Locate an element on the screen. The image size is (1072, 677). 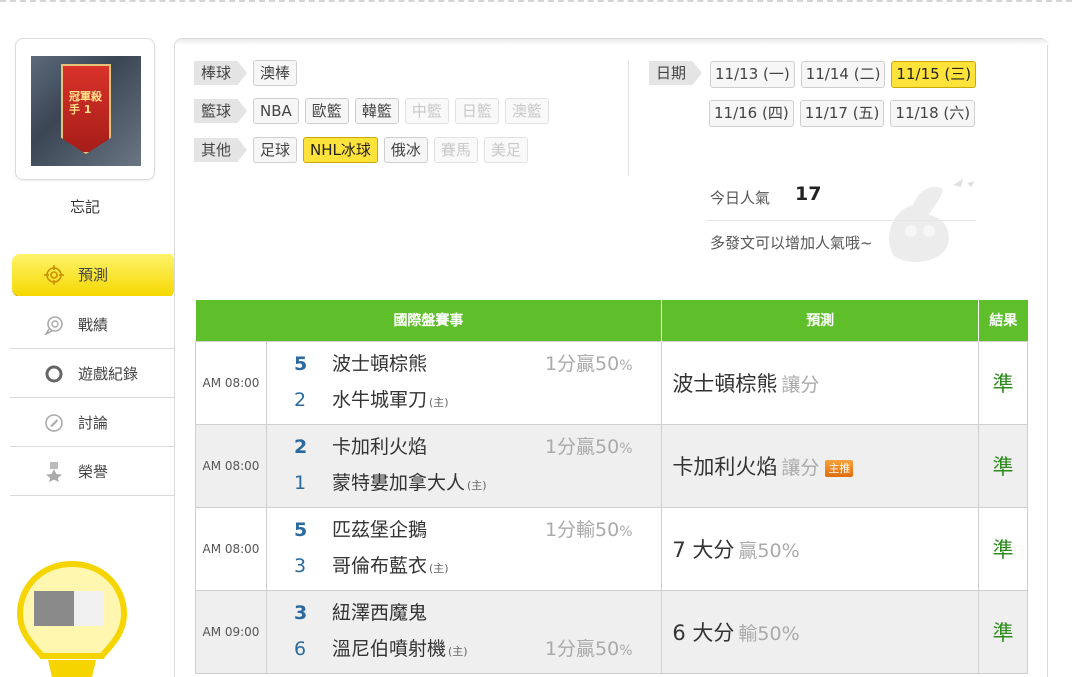
sidebar-menu: 預測 戰績 遊戲紀錄 討論 榮譽 is located at coordinates (96, 373).